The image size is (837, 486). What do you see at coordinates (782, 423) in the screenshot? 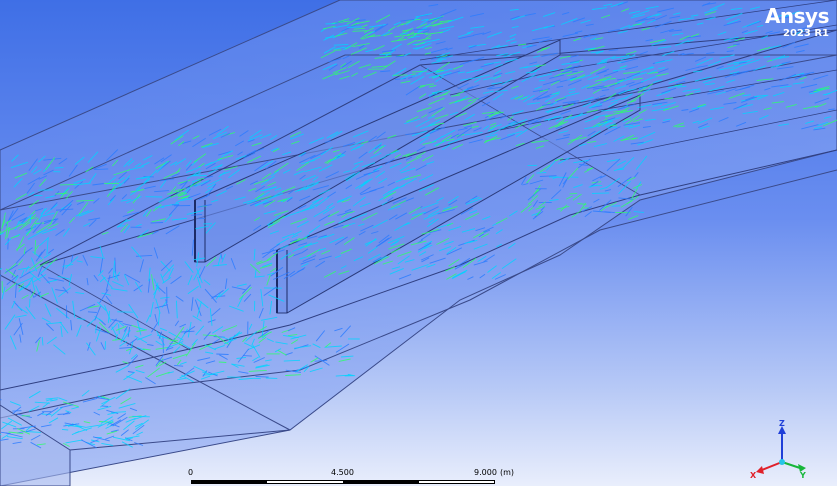
I see `z-axis-label: Z` at bounding box center [782, 423].